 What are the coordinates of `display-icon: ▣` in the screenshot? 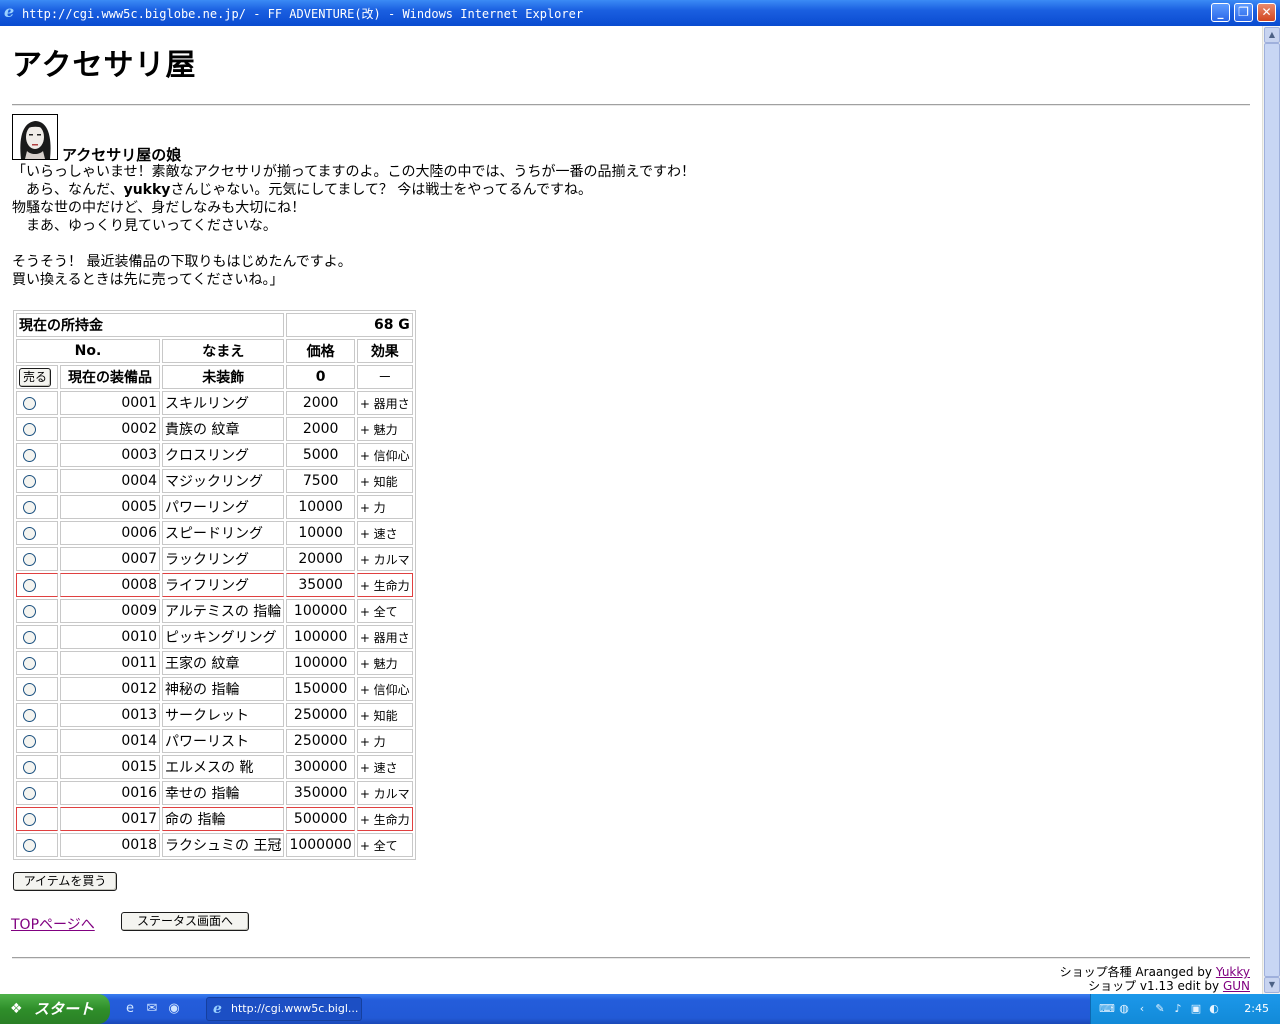 It's located at (1196, 1009).